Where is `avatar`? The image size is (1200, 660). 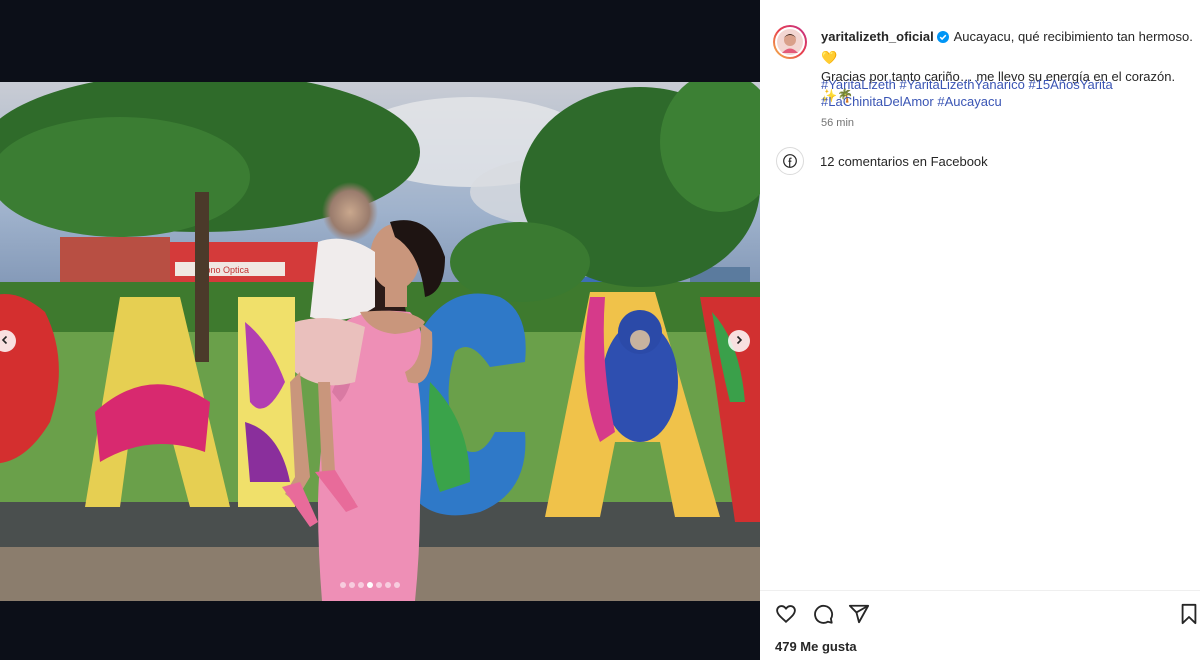 avatar is located at coordinates (790, 42).